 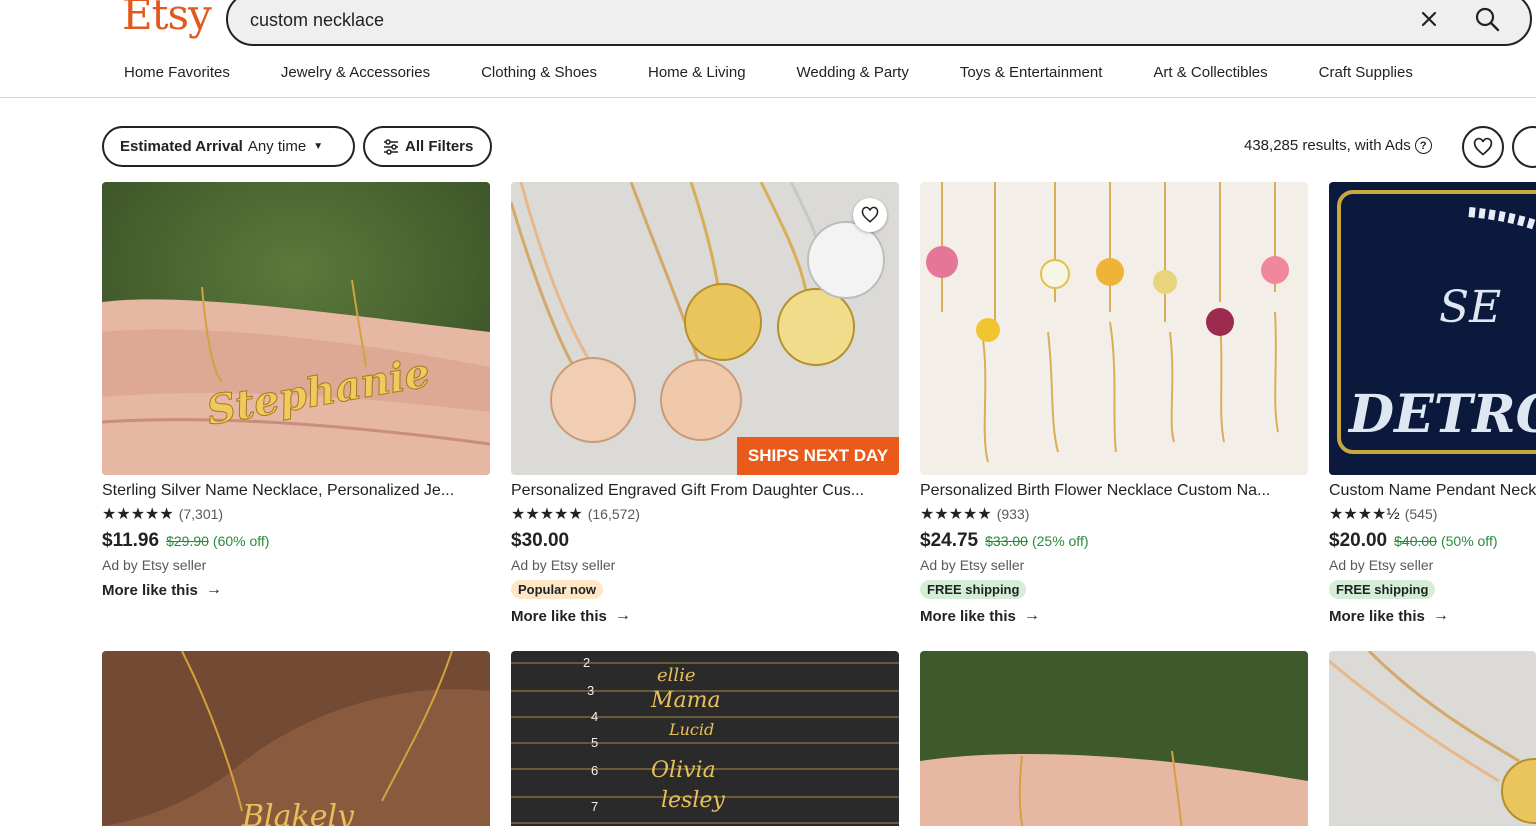 I want to click on search-bar, so click(x=879, y=23).